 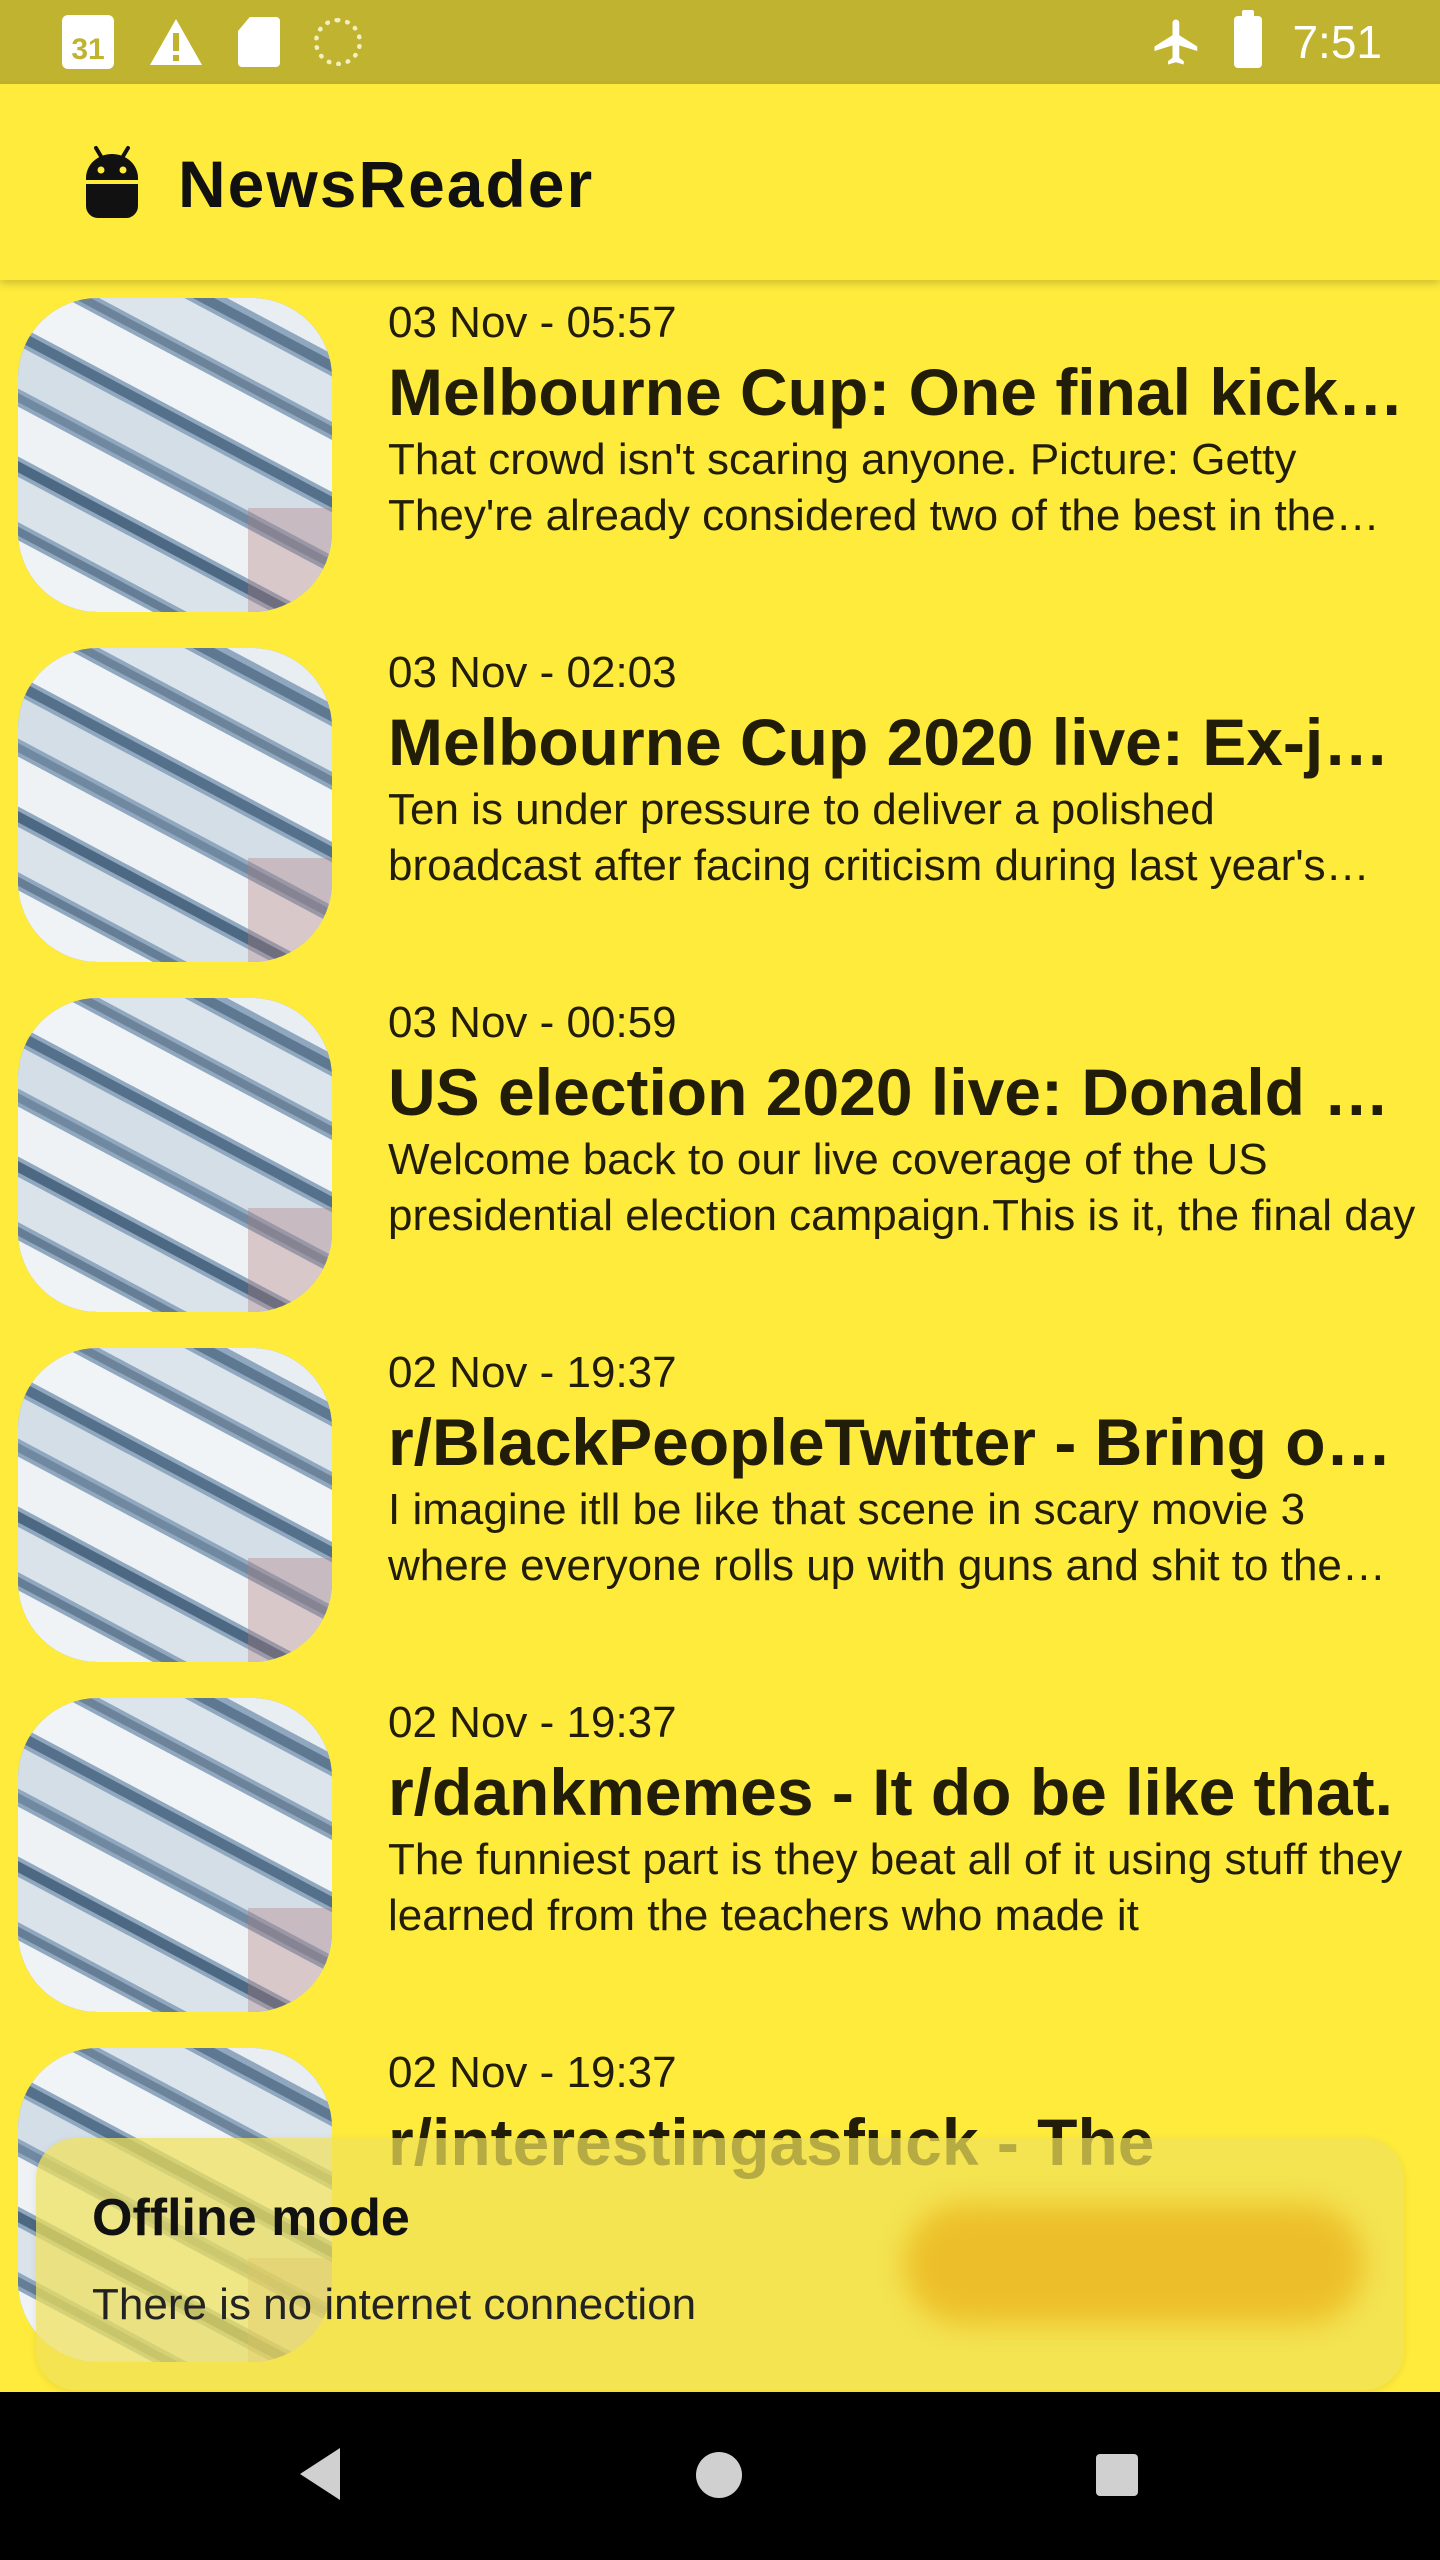 I want to click on warning-icon, so click(x=176, y=42).